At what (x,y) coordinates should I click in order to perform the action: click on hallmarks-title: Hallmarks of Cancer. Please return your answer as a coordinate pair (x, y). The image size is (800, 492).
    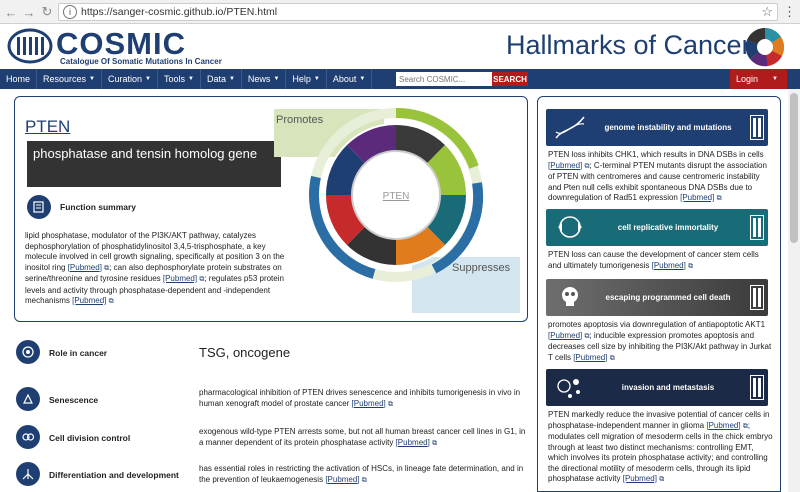
    Looking at the image, I should click on (628, 45).